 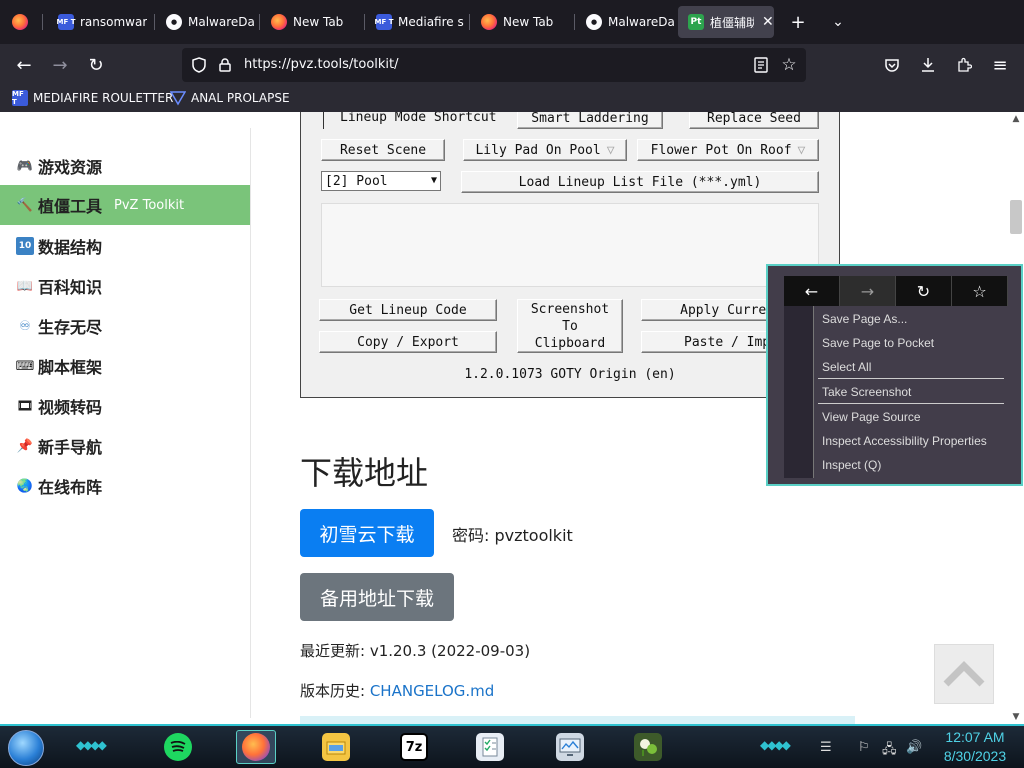 What do you see at coordinates (125, 286) in the screenshot?
I see `sidebar-item-wiki: 📖 百科知识` at bounding box center [125, 286].